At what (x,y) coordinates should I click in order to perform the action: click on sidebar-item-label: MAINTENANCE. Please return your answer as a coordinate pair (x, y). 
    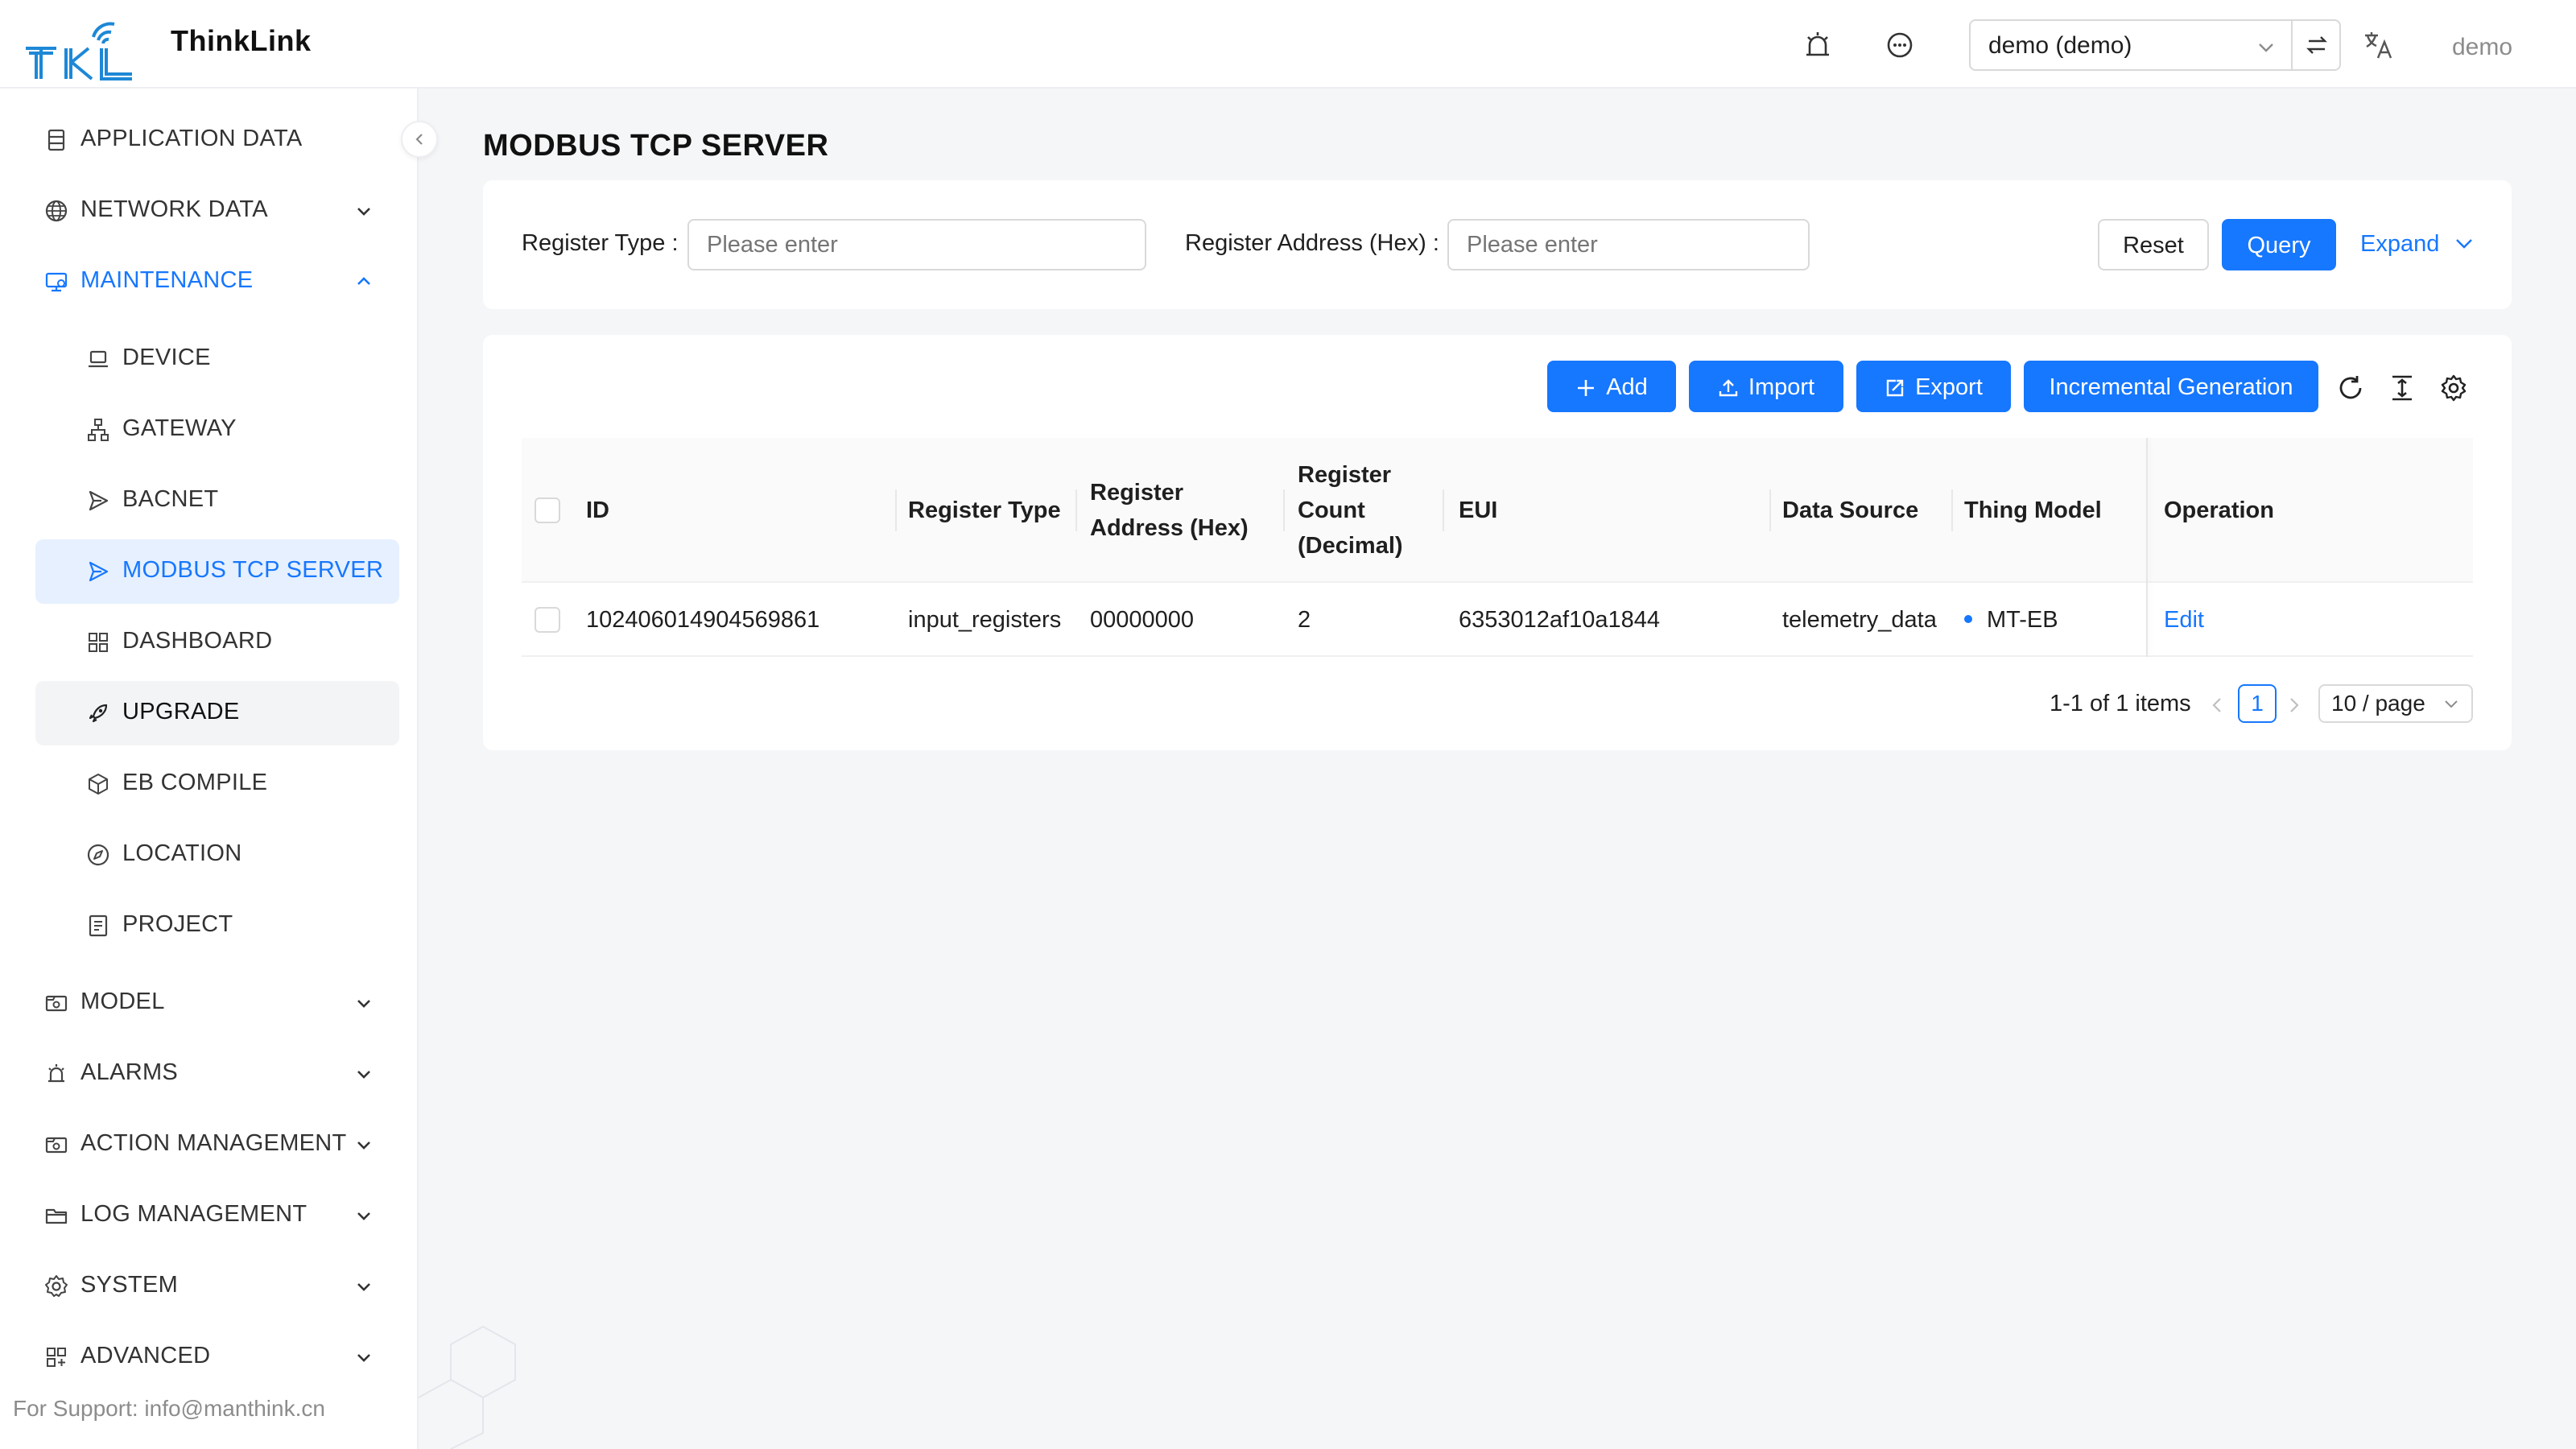
    Looking at the image, I should click on (167, 280).